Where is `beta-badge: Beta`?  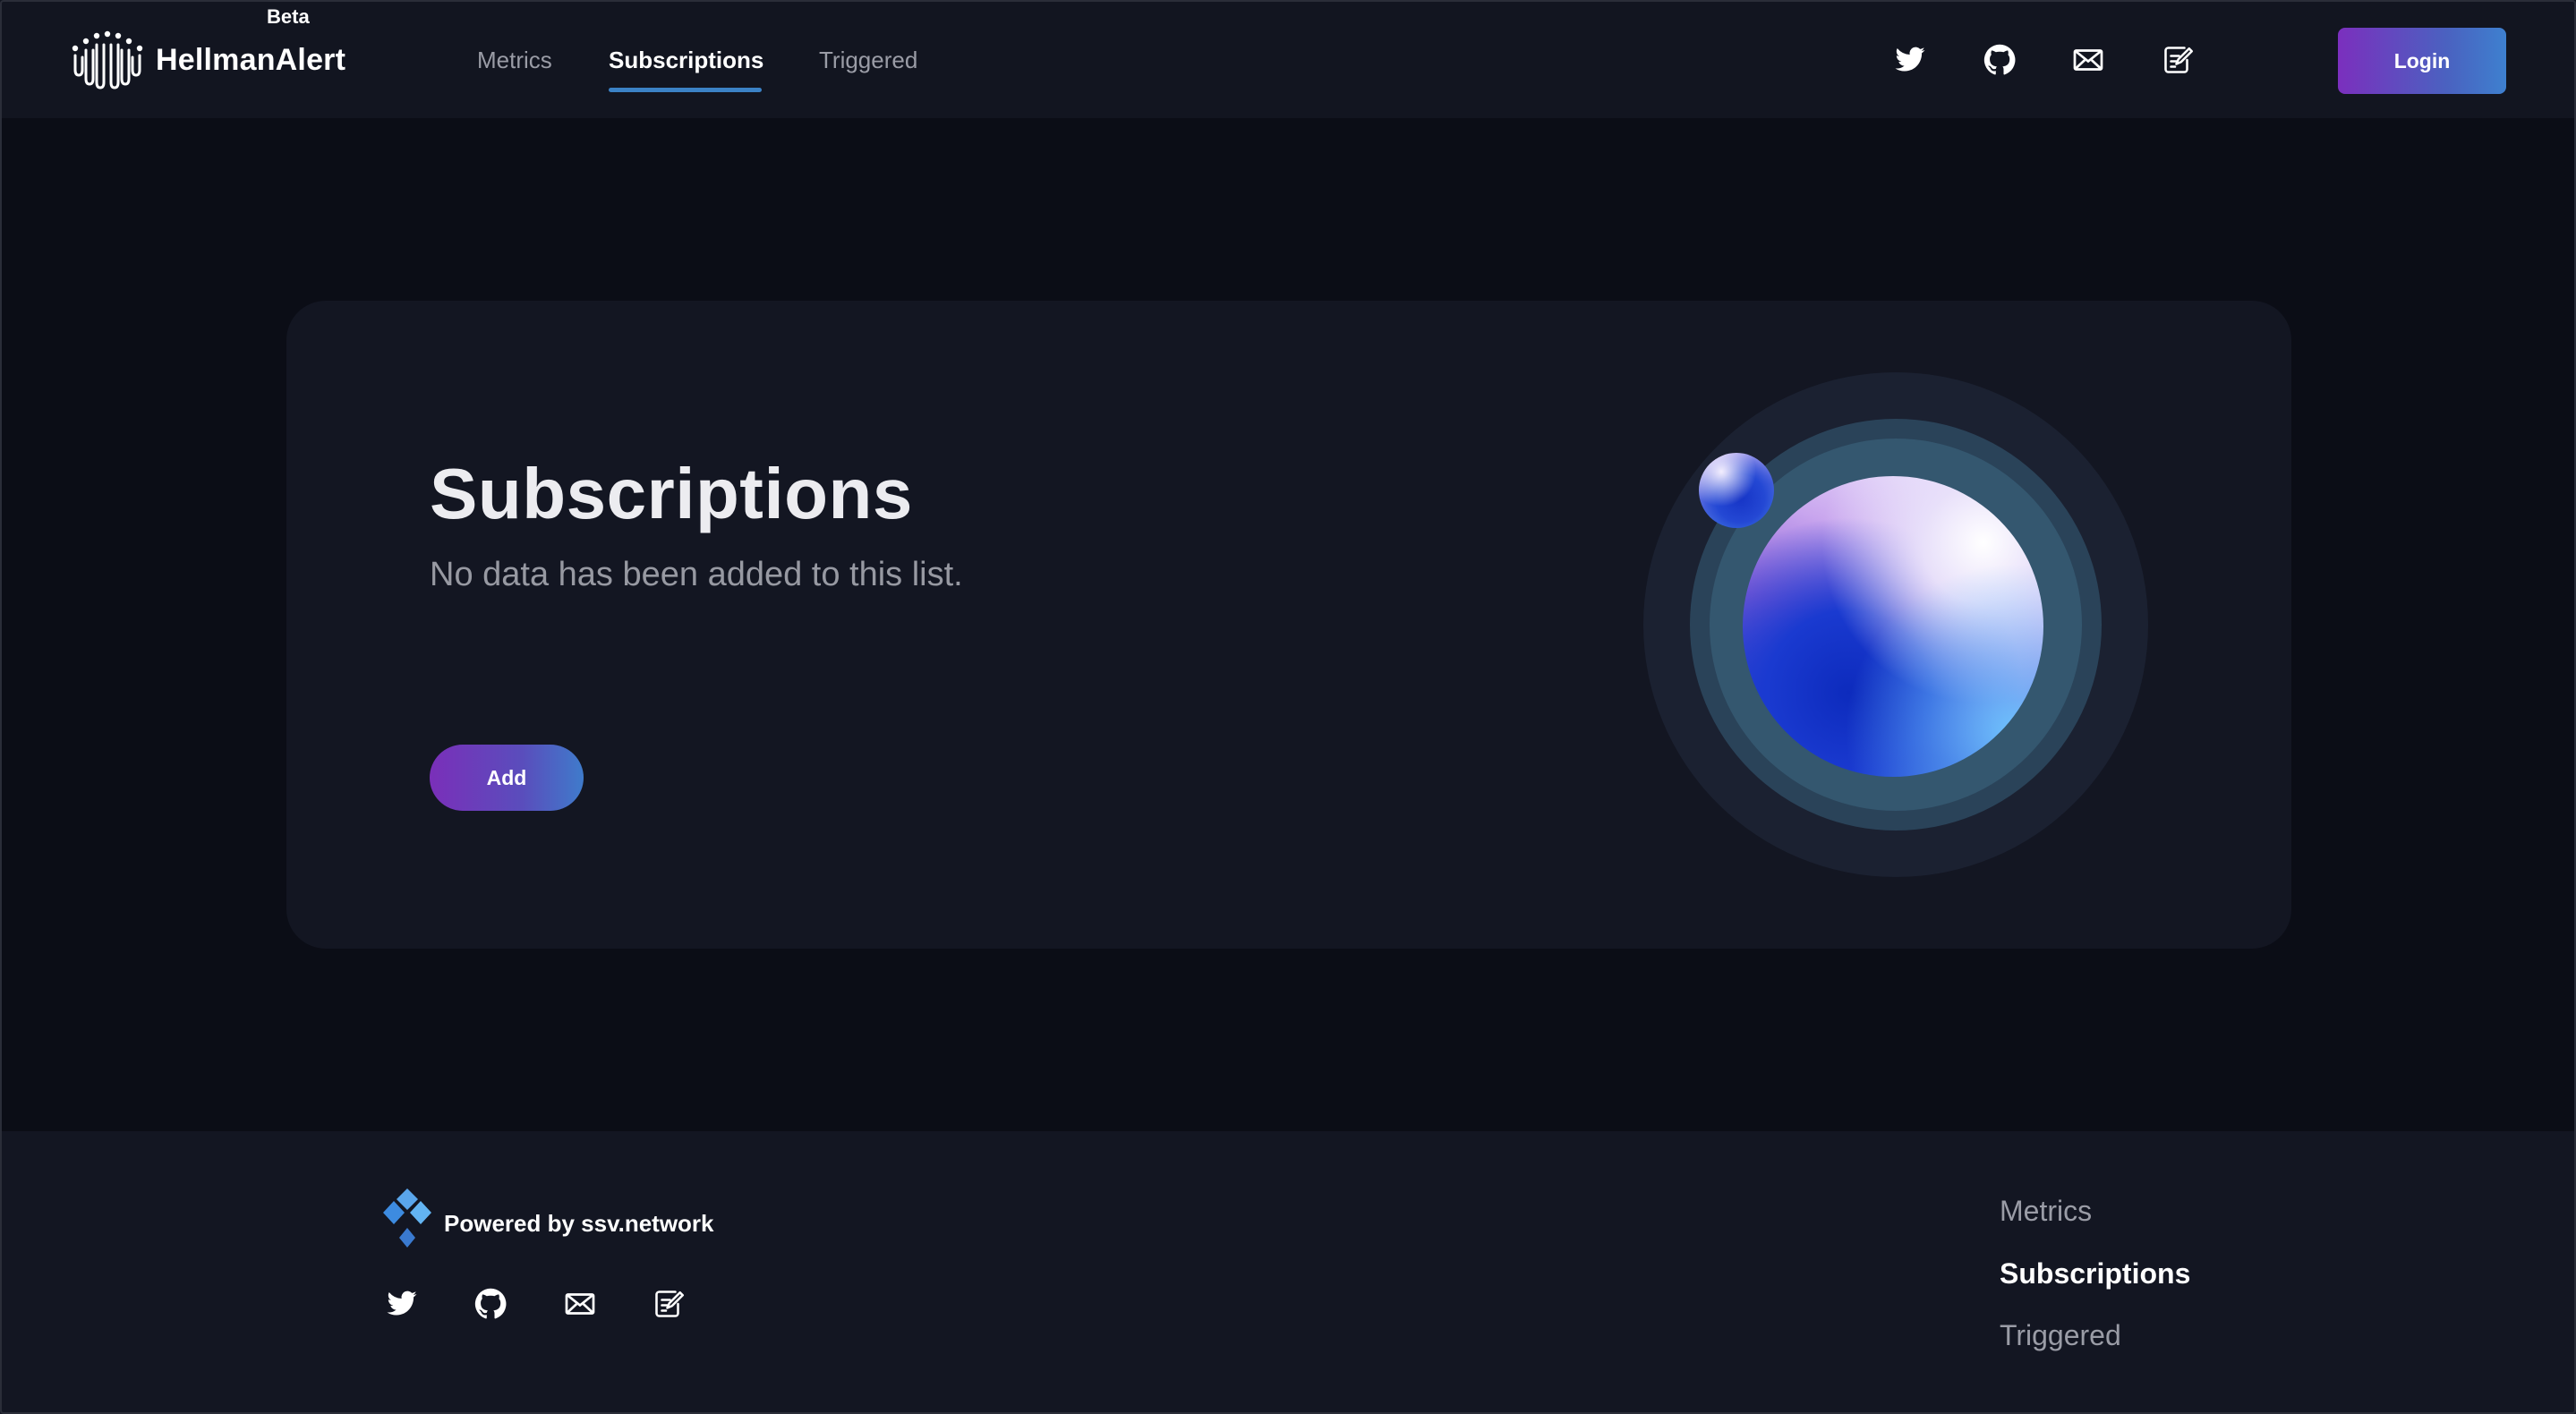 beta-badge: Beta is located at coordinates (288, 16).